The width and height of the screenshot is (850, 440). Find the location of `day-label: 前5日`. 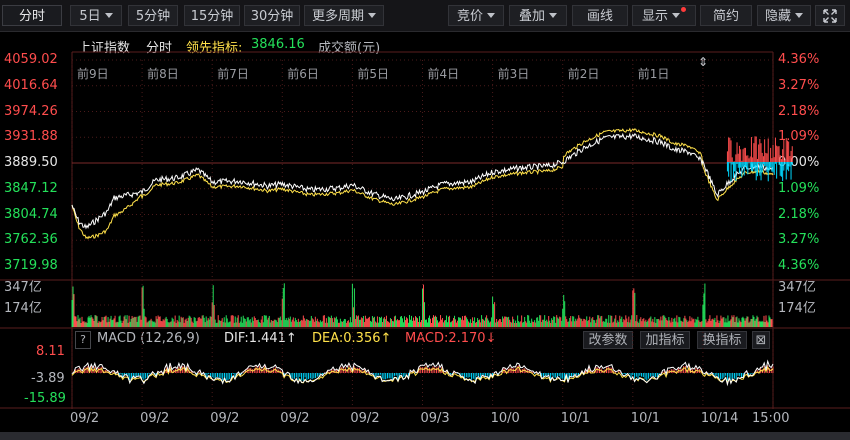

day-label: 前5日 is located at coordinates (373, 73).